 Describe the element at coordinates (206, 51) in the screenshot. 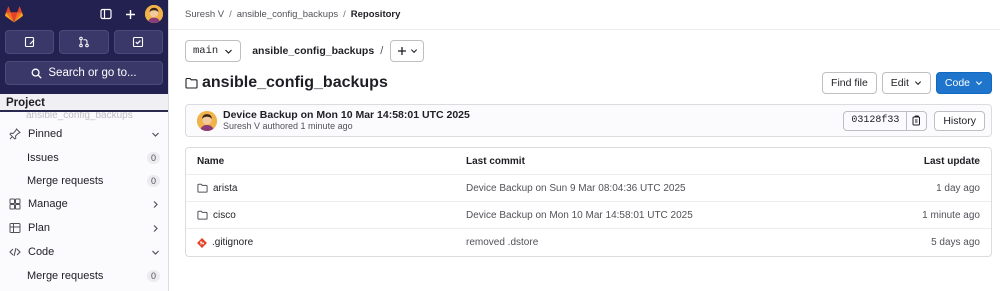

I see `branch-name: main` at that location.